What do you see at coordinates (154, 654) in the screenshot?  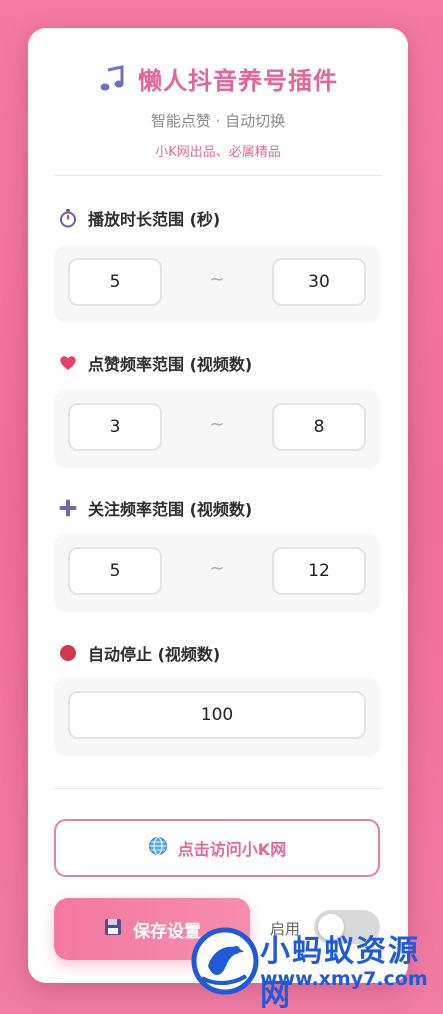 I see `auto-stop-label-text: 自动停止 (视频数)` at bounding box center [154, 654].